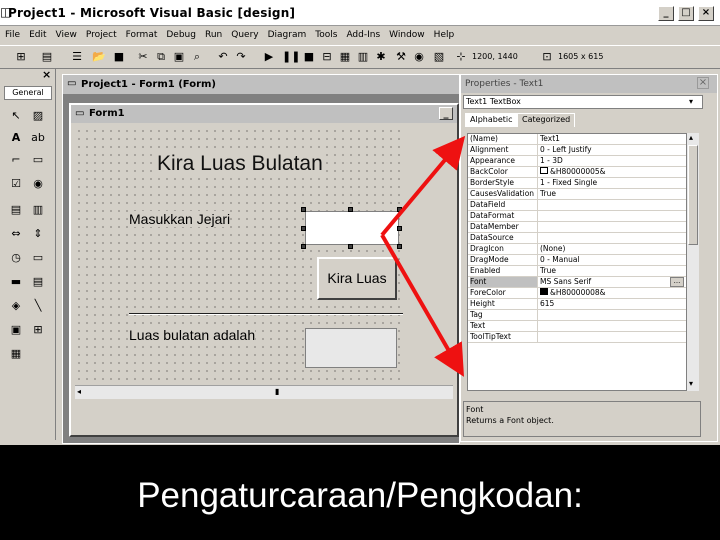 This screenshot has width=720, height=540. What do you see at coordinates (422, 305) in the screenshot?
I see `arrow-to-text-property` at bounding box center [422, 305].